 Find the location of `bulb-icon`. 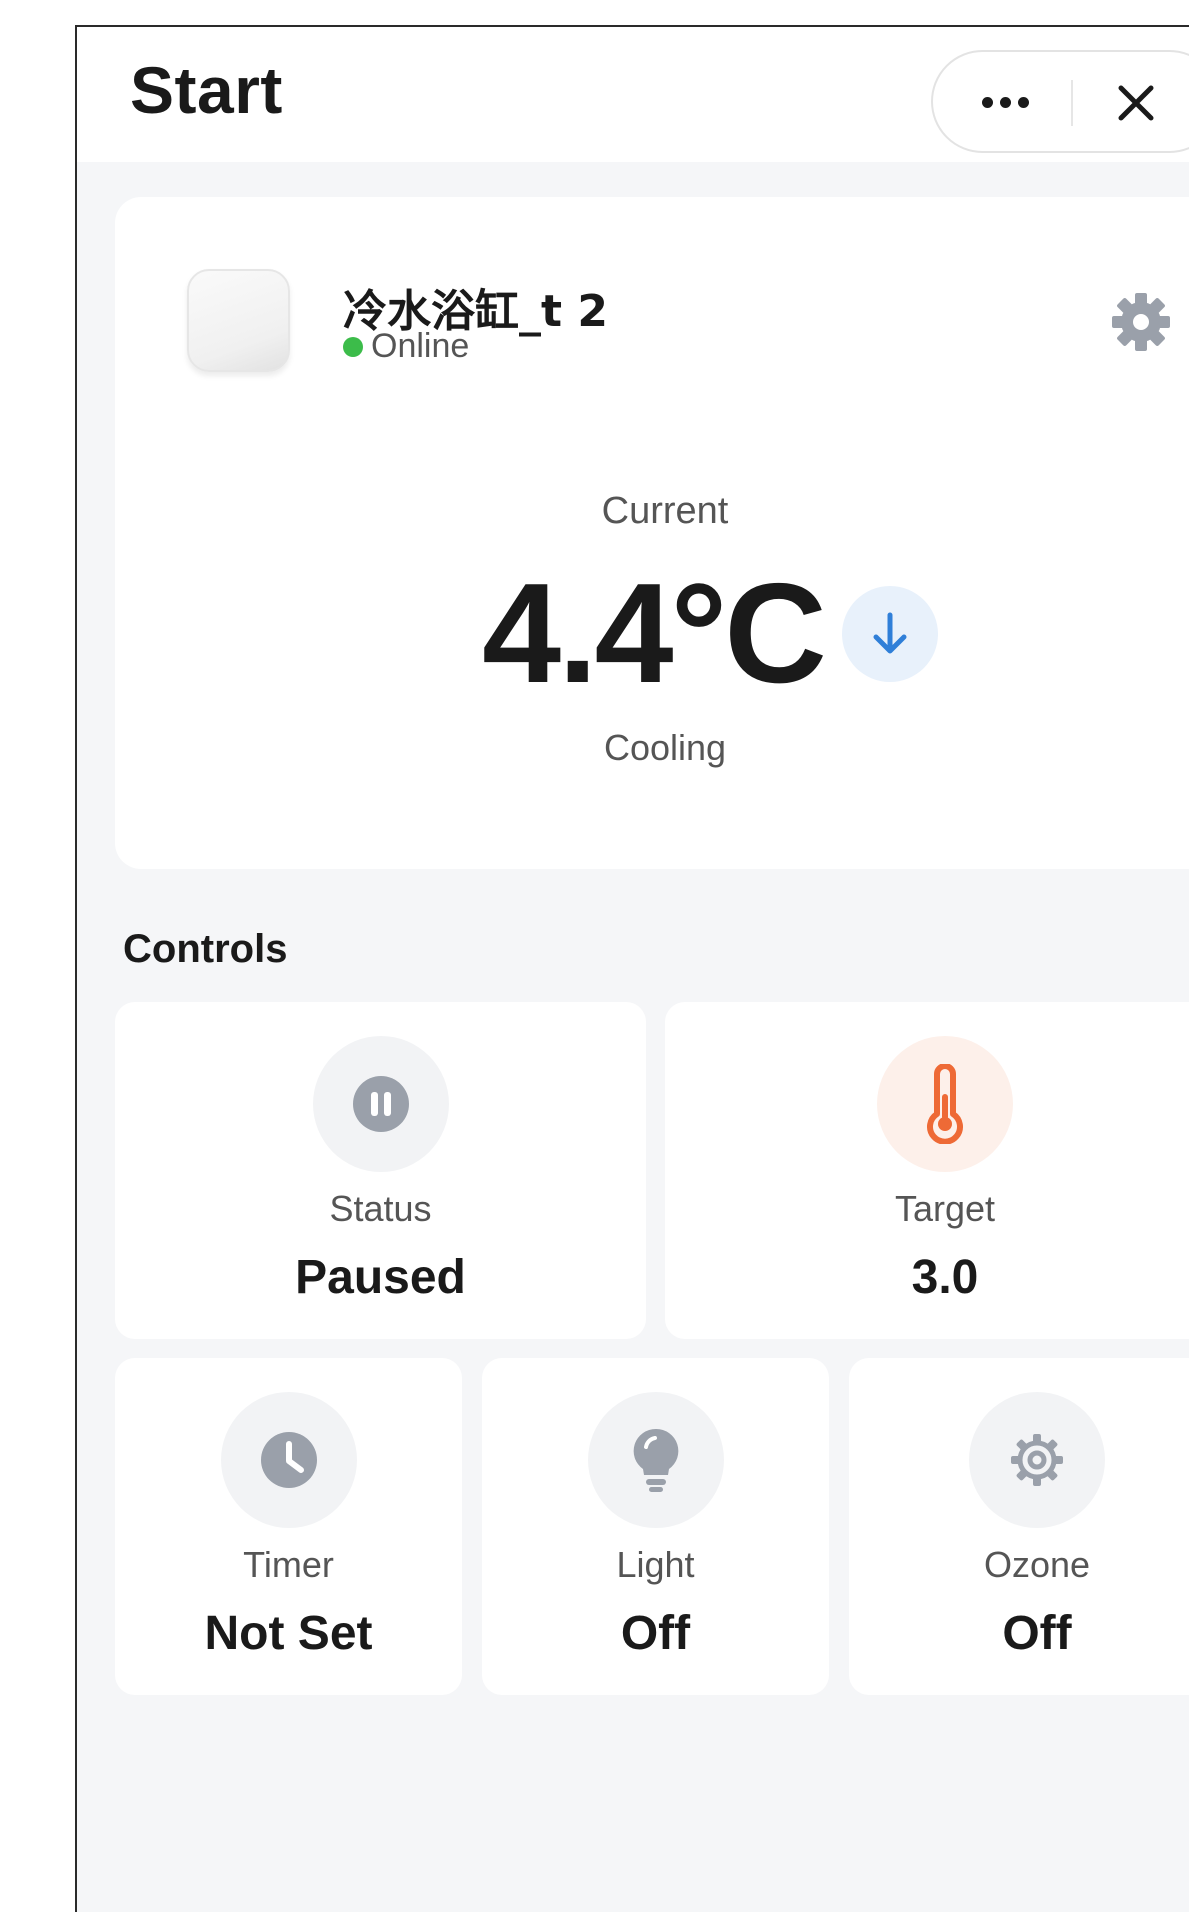

bulb-icon is located at coordinates (655, 1460).